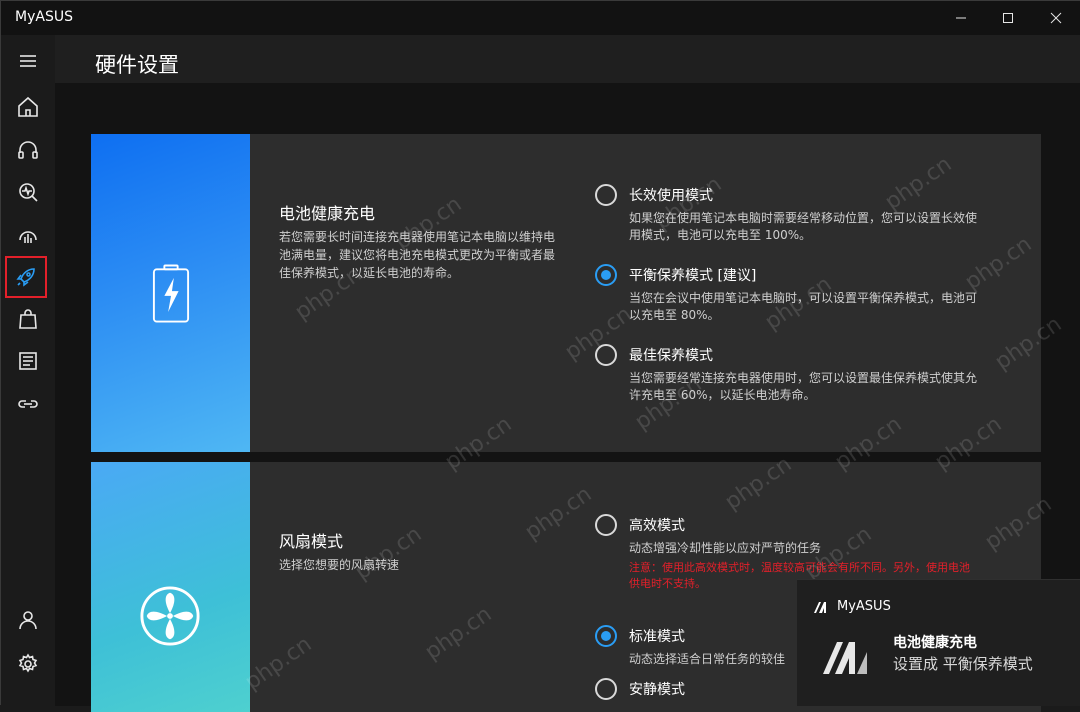  I want to click on minimize-button, so click(961, 18).